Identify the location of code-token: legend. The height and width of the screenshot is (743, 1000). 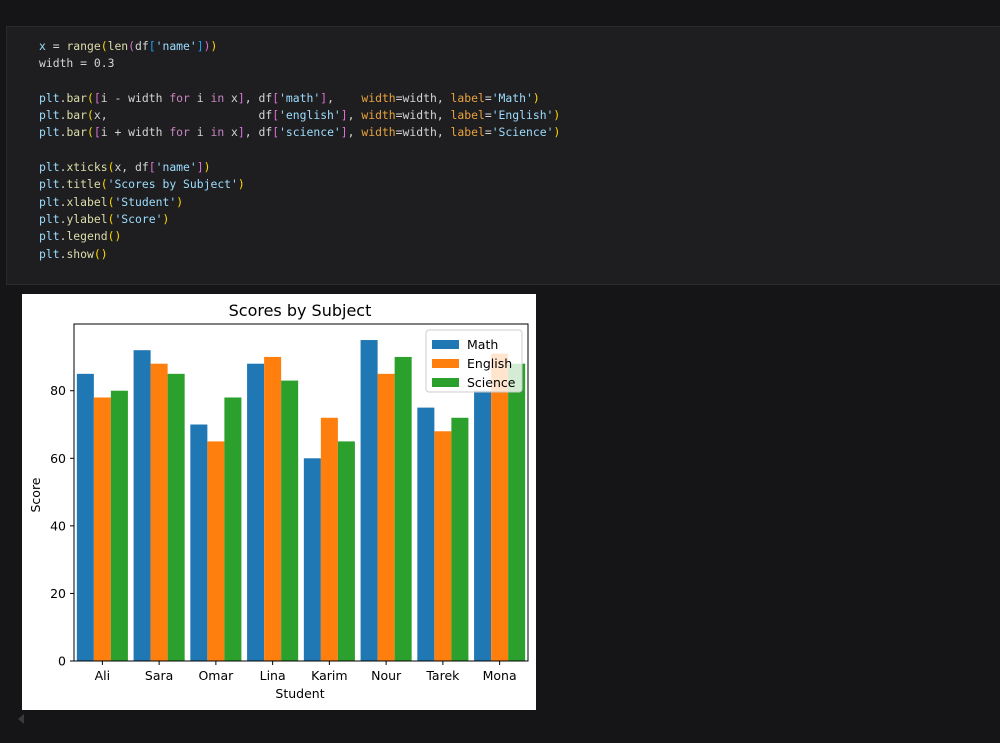
(87, 236).